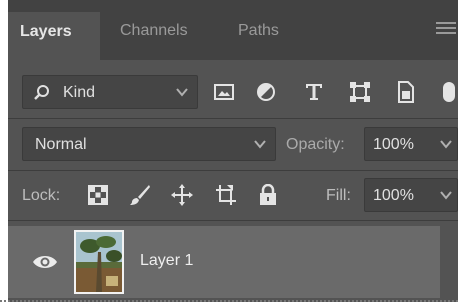 The image size is (458, 307). Describe the element at coordinates (338, 195) in the screenshot. I see `fill-label: Fill:` at that location.